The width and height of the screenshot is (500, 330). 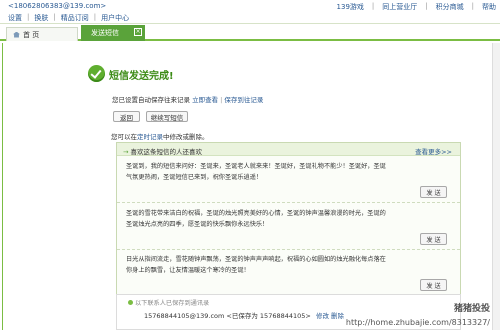 What do you see at coordinates (288, 149) in the screenshot?
I see `recommend-header: → 喜欢这条短信的人还喜欢 查看更多>>` at bounding box center [288, 149].